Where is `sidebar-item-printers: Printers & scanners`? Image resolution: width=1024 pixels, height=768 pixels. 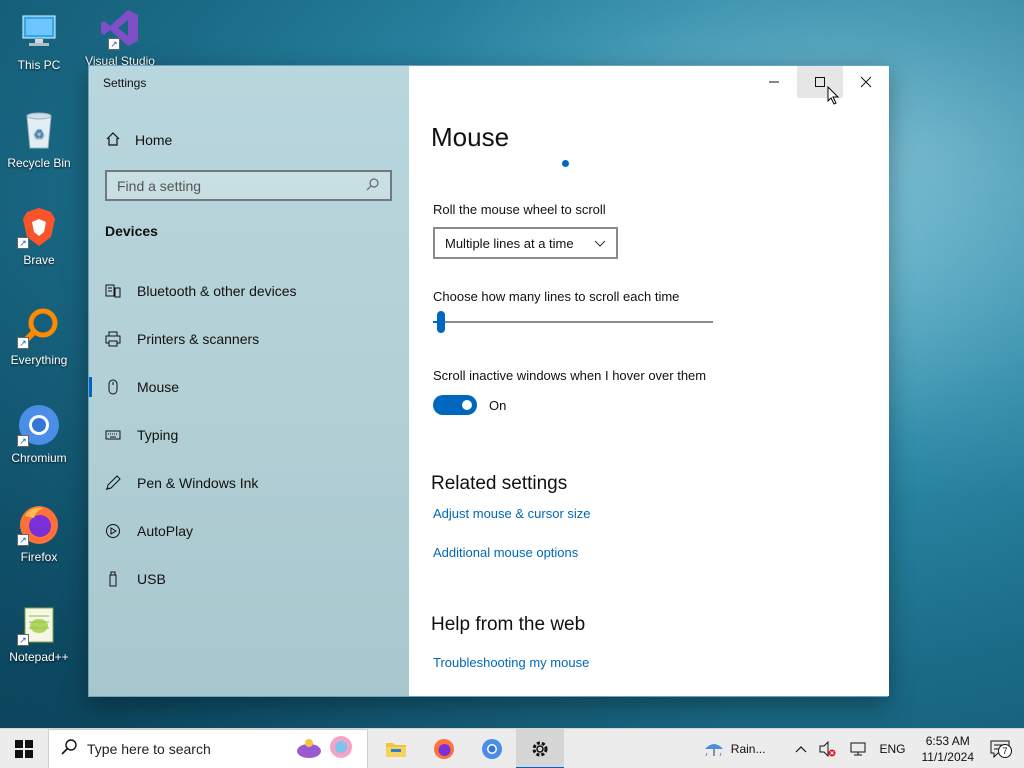 sidebar-item-printers: Printers & scanners is located at coordinates (249, 339).